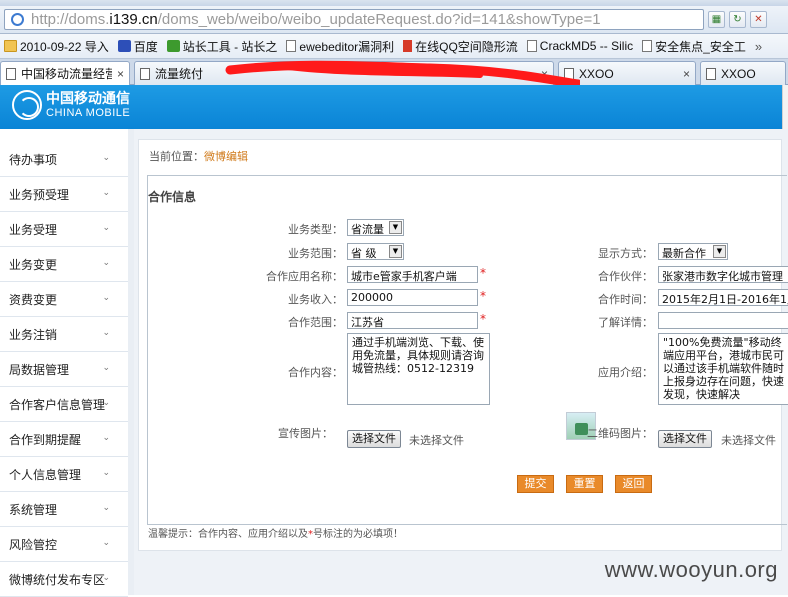 This screenshot has width=788, height=597. I want to click on bookmark-xfocus: 安全焦点_安全工, so click(694, 46).